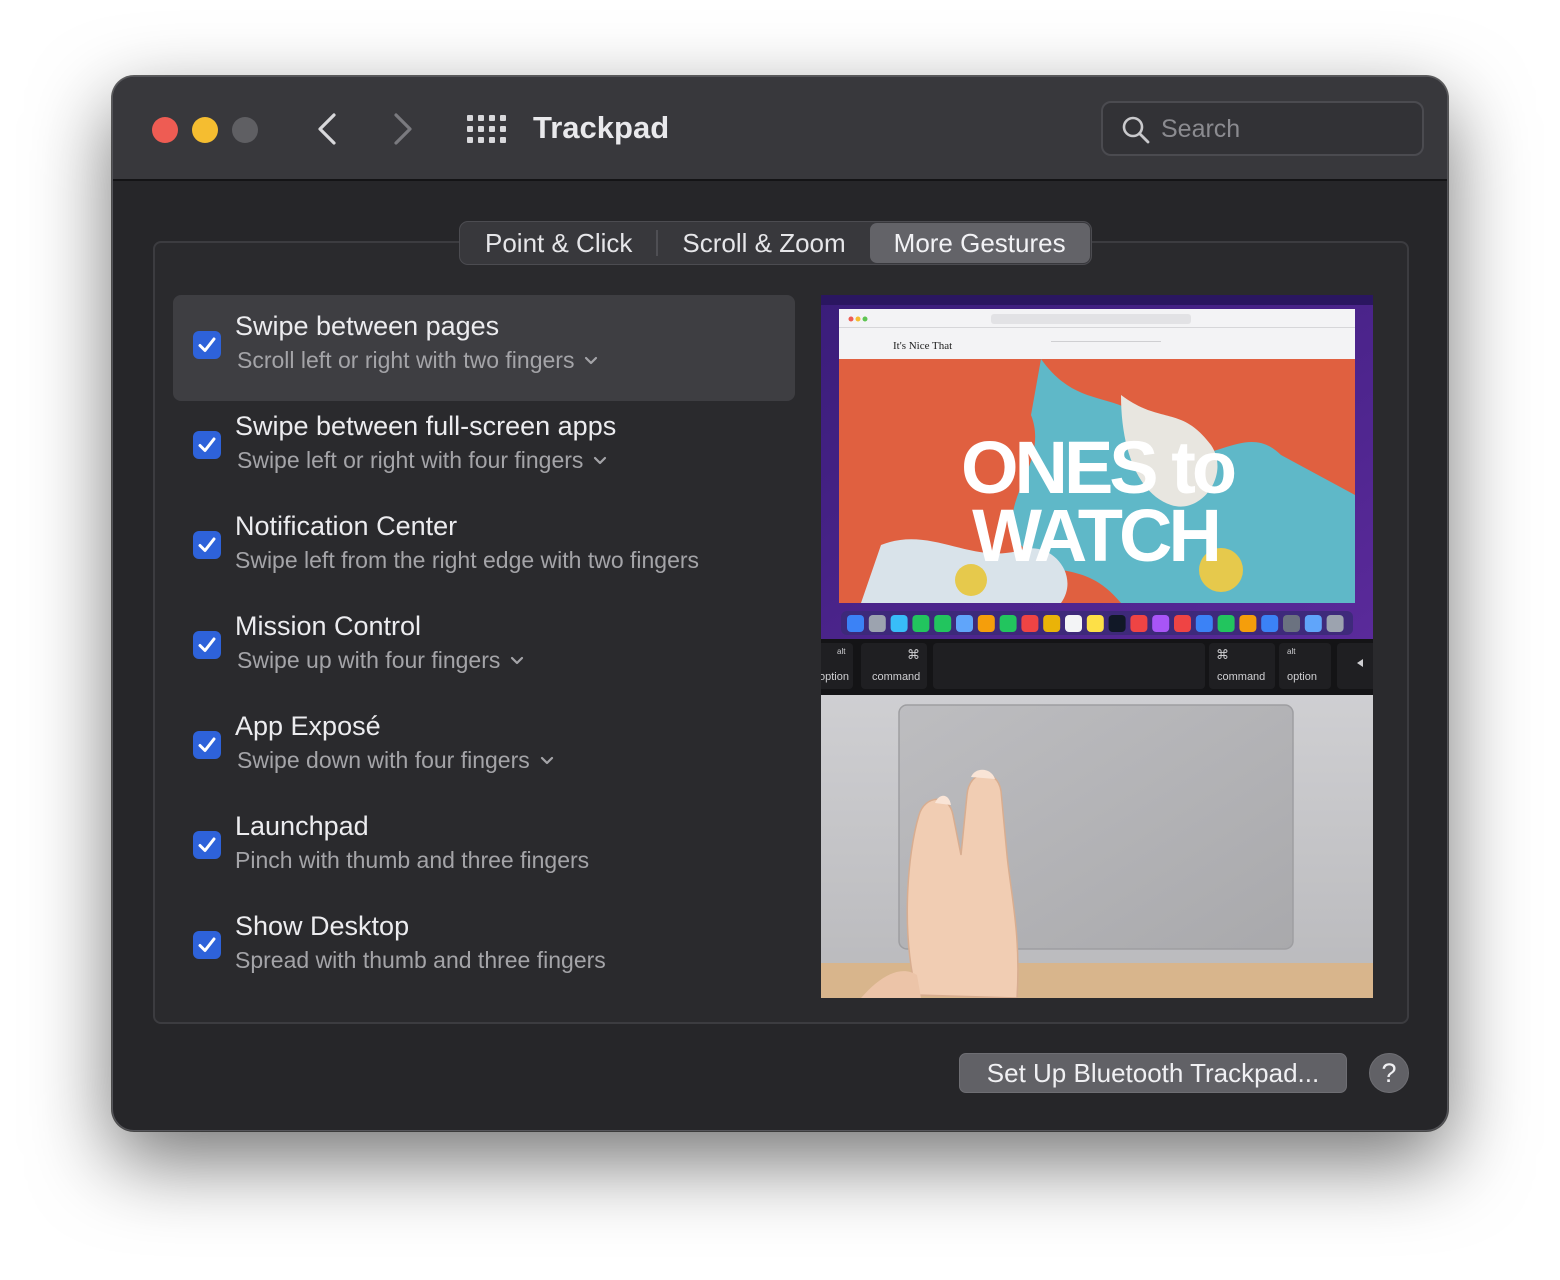  Describe the element at coordinates (165, 130) in the screenshot. I see `close-button` at that location.